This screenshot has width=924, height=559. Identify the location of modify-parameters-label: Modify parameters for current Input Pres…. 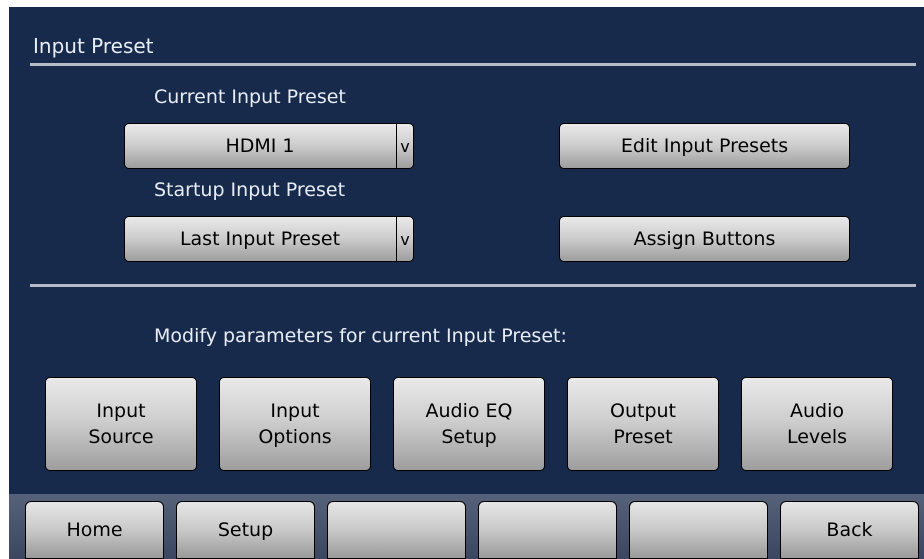
(360, 336).